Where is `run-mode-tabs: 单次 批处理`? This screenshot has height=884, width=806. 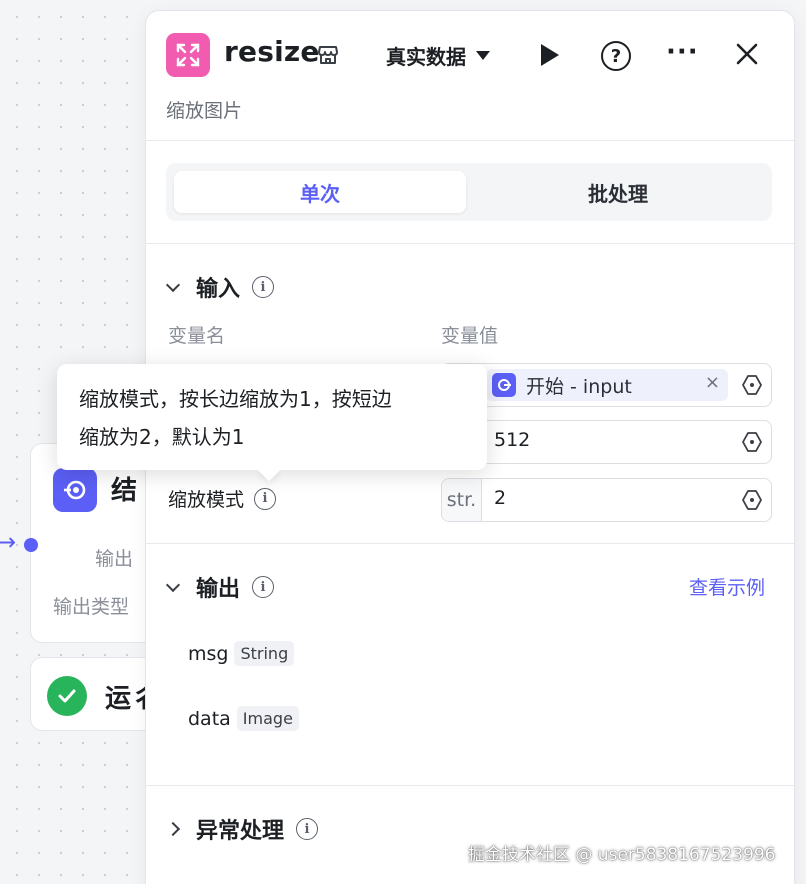 run-mode-tabs: 单次 批处理 is located at coordinates (469, 192).